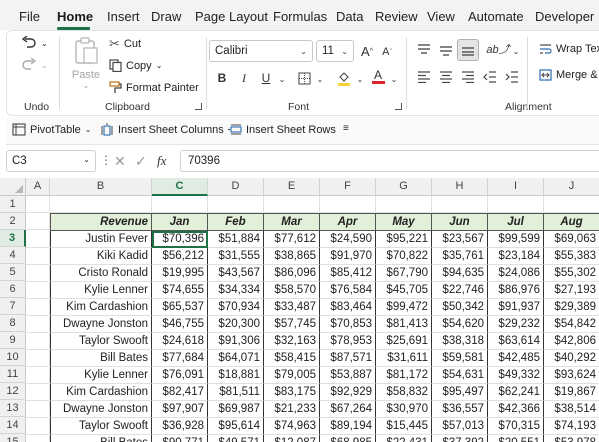 This screenshot has width=599, height=442. Describe the element at coordinates (180, 392) in the screenshot. I see `value-cell: $82,417` at that location.